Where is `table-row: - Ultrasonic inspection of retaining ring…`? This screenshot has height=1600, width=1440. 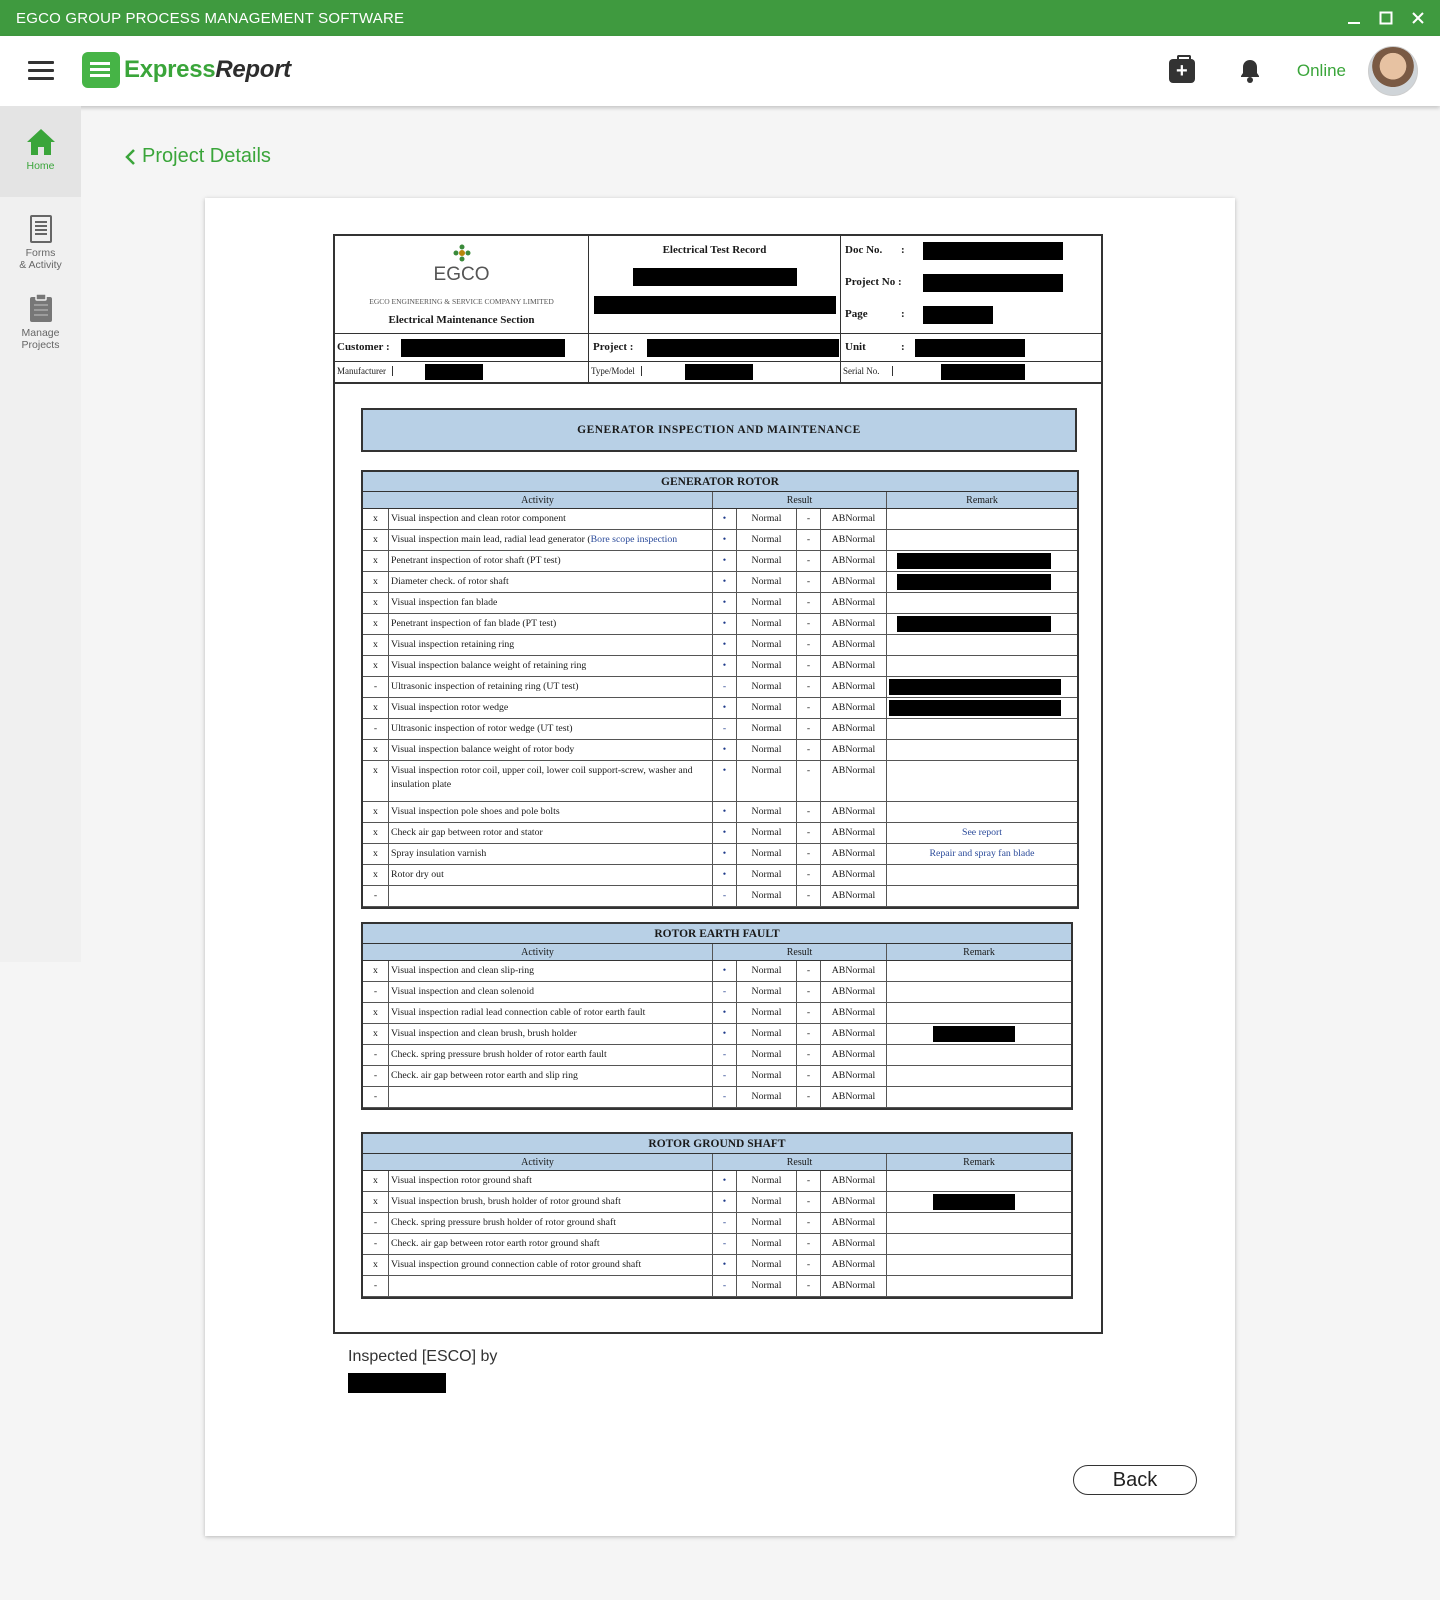 table-row: - Ultrasonic inspection of retaining ring… is located at coordinates (720, 687).